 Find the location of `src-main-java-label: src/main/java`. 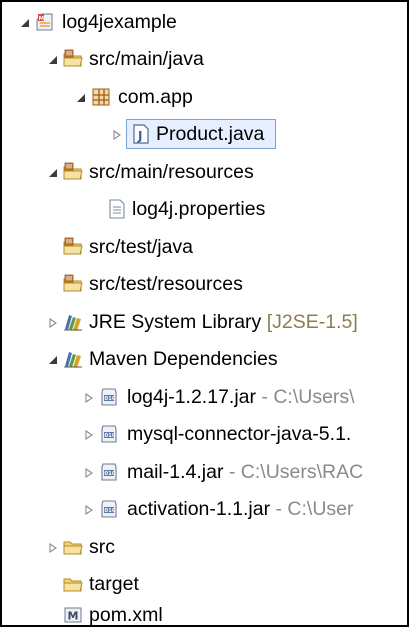

src-main-java-label: src/main/java is located at coordinates (146, 59).